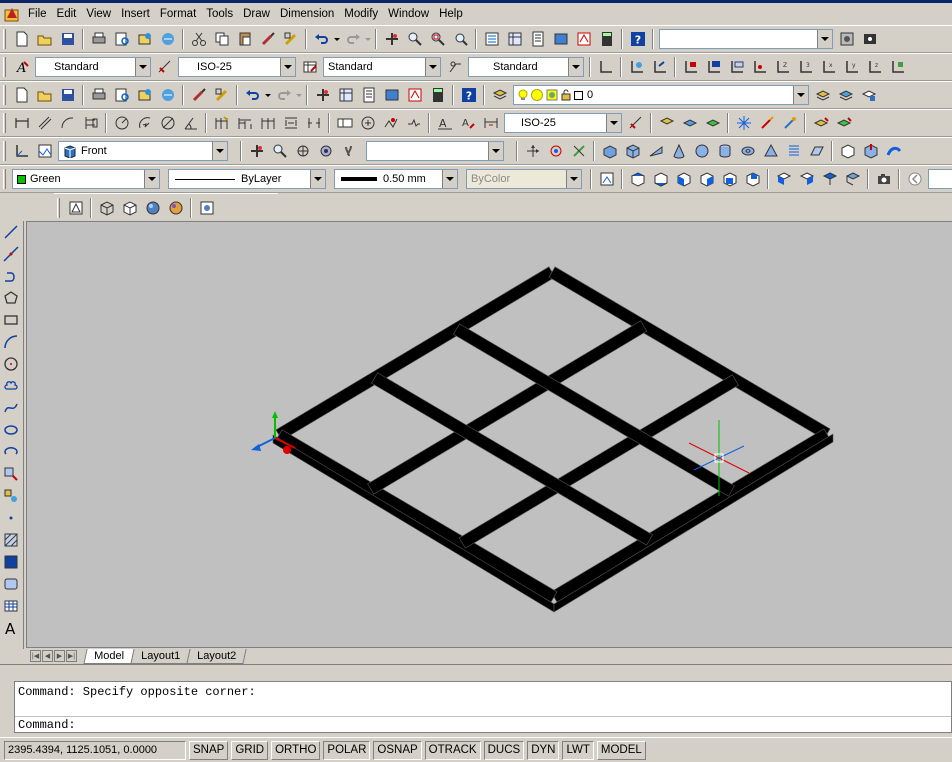  What do you see at coordinates (135, 14) in the screenshot?
I see `menu-insert: Insert` at bounding box center [135, 14].